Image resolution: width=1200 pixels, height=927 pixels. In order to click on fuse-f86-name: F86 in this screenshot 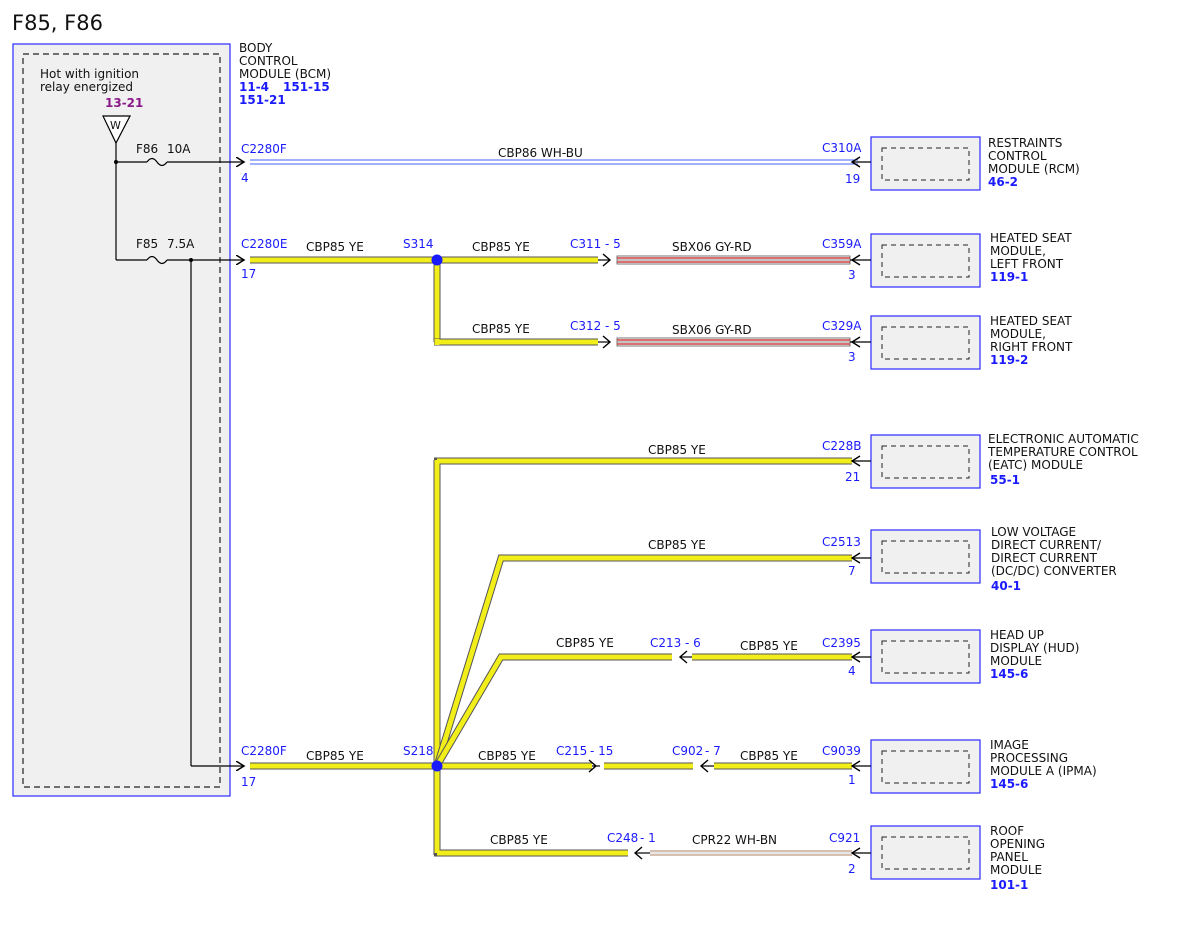, I will do `click(147, 149)`.